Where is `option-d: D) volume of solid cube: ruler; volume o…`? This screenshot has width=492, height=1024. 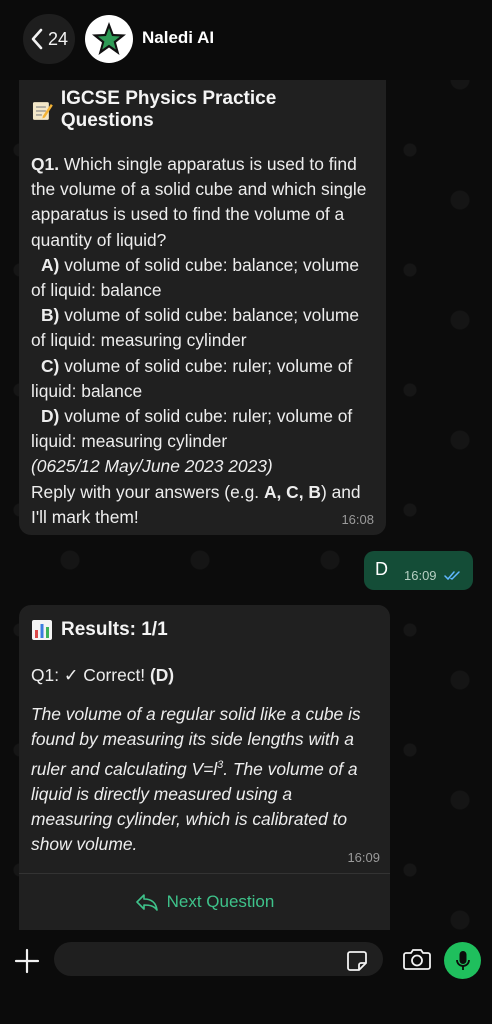 option-d: D) volume of solid cube: ruler; volume o… is located at coordinates (194, 429).